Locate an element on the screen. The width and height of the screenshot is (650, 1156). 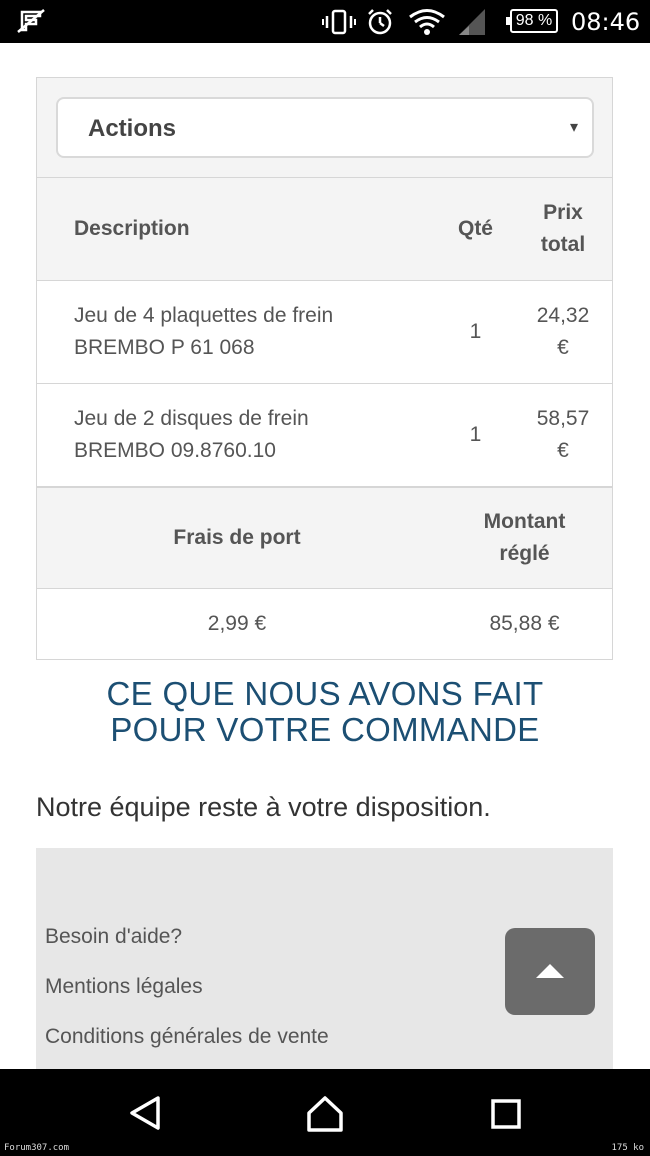
item-description-line1: Jeu de 4 plaquettes de frein is located at coordinates (204, 315).